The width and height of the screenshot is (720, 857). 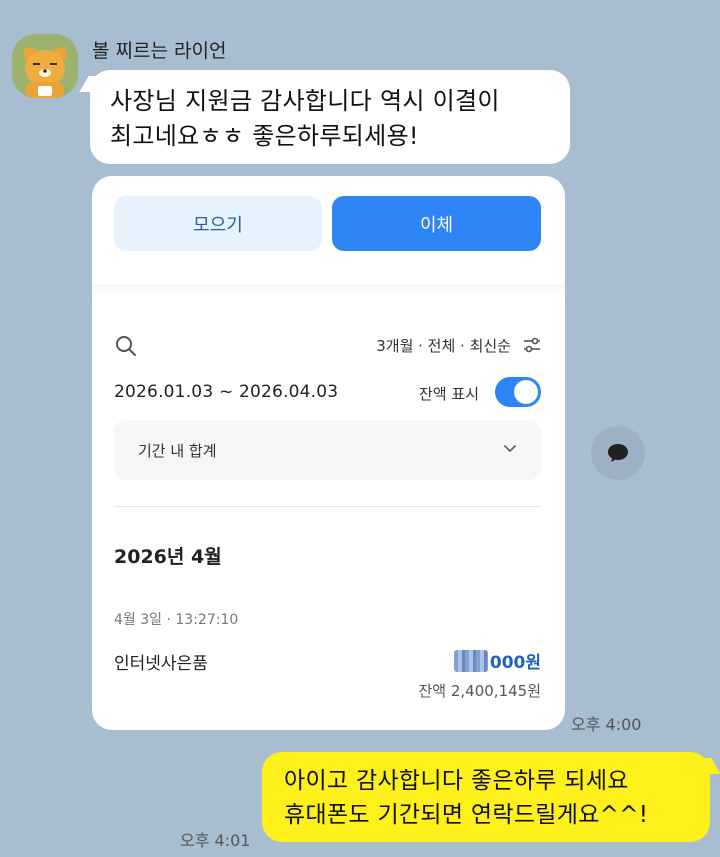 I want to click on save-tab-button: 모으기, so click(x=218, y=223).